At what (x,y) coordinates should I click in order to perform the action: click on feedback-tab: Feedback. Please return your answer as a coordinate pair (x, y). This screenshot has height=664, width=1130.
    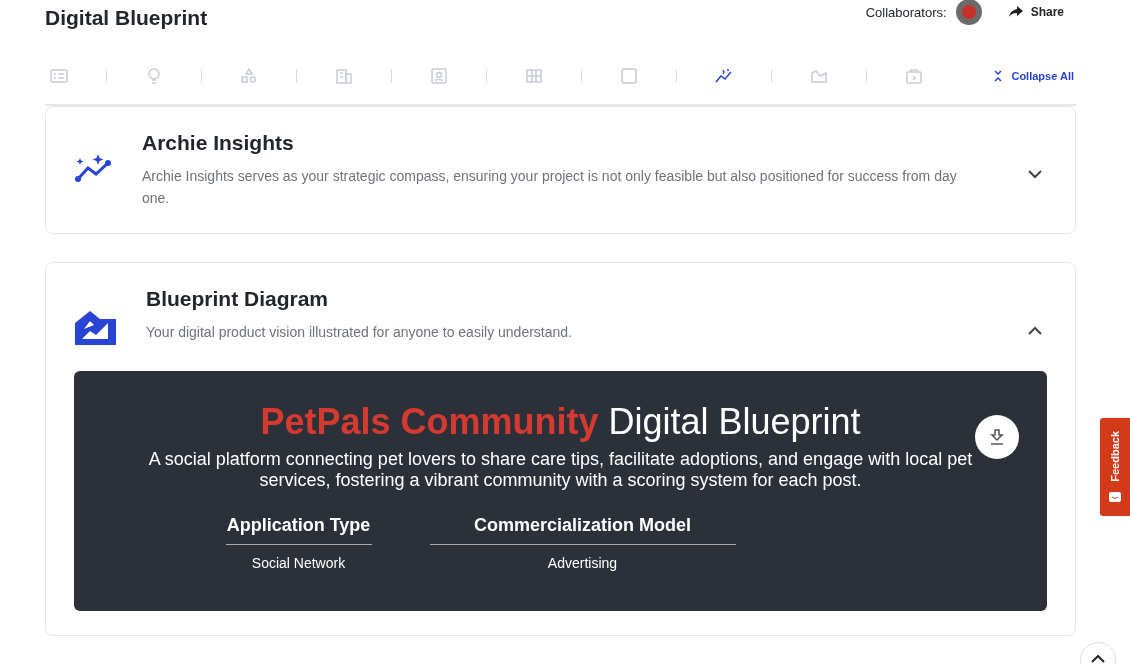
    Looking at the image, I should click on (1115, 467).